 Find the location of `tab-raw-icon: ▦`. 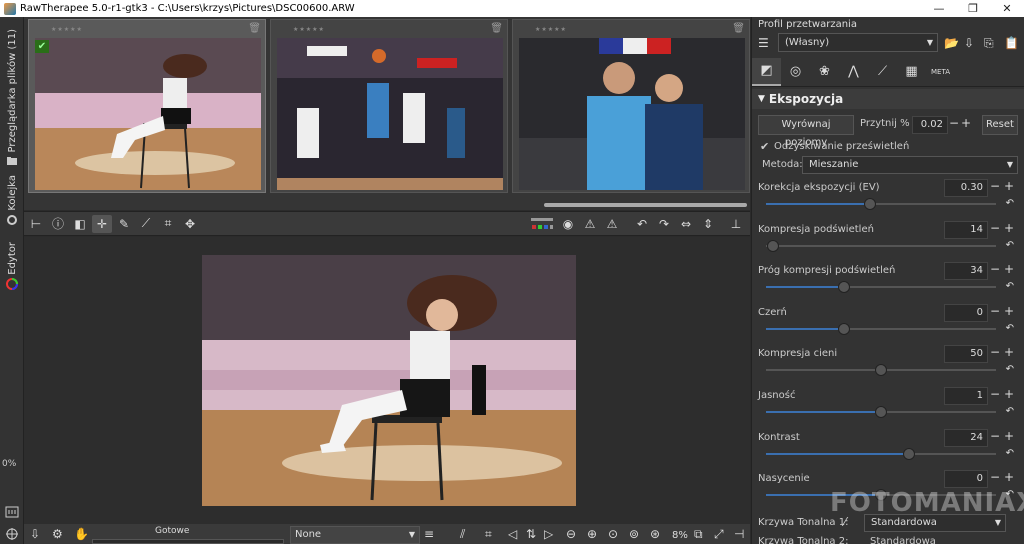

tab-raw-icon: ▦ is located at coordinates (911, 72).